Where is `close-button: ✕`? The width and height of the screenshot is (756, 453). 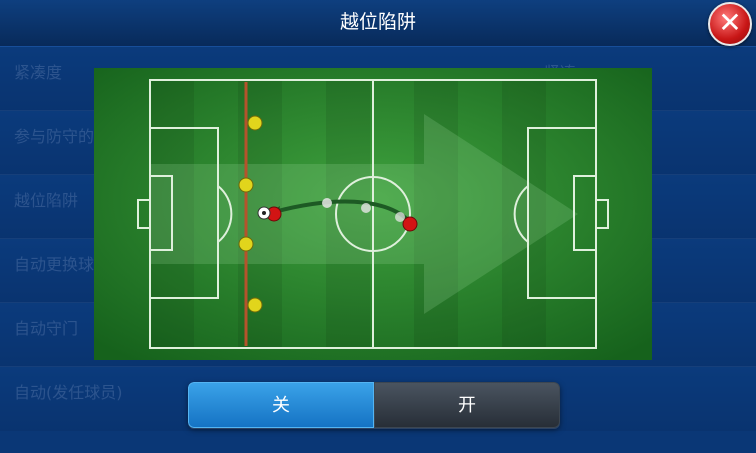
close-button: ✕ is located at coordinates (730, 24).